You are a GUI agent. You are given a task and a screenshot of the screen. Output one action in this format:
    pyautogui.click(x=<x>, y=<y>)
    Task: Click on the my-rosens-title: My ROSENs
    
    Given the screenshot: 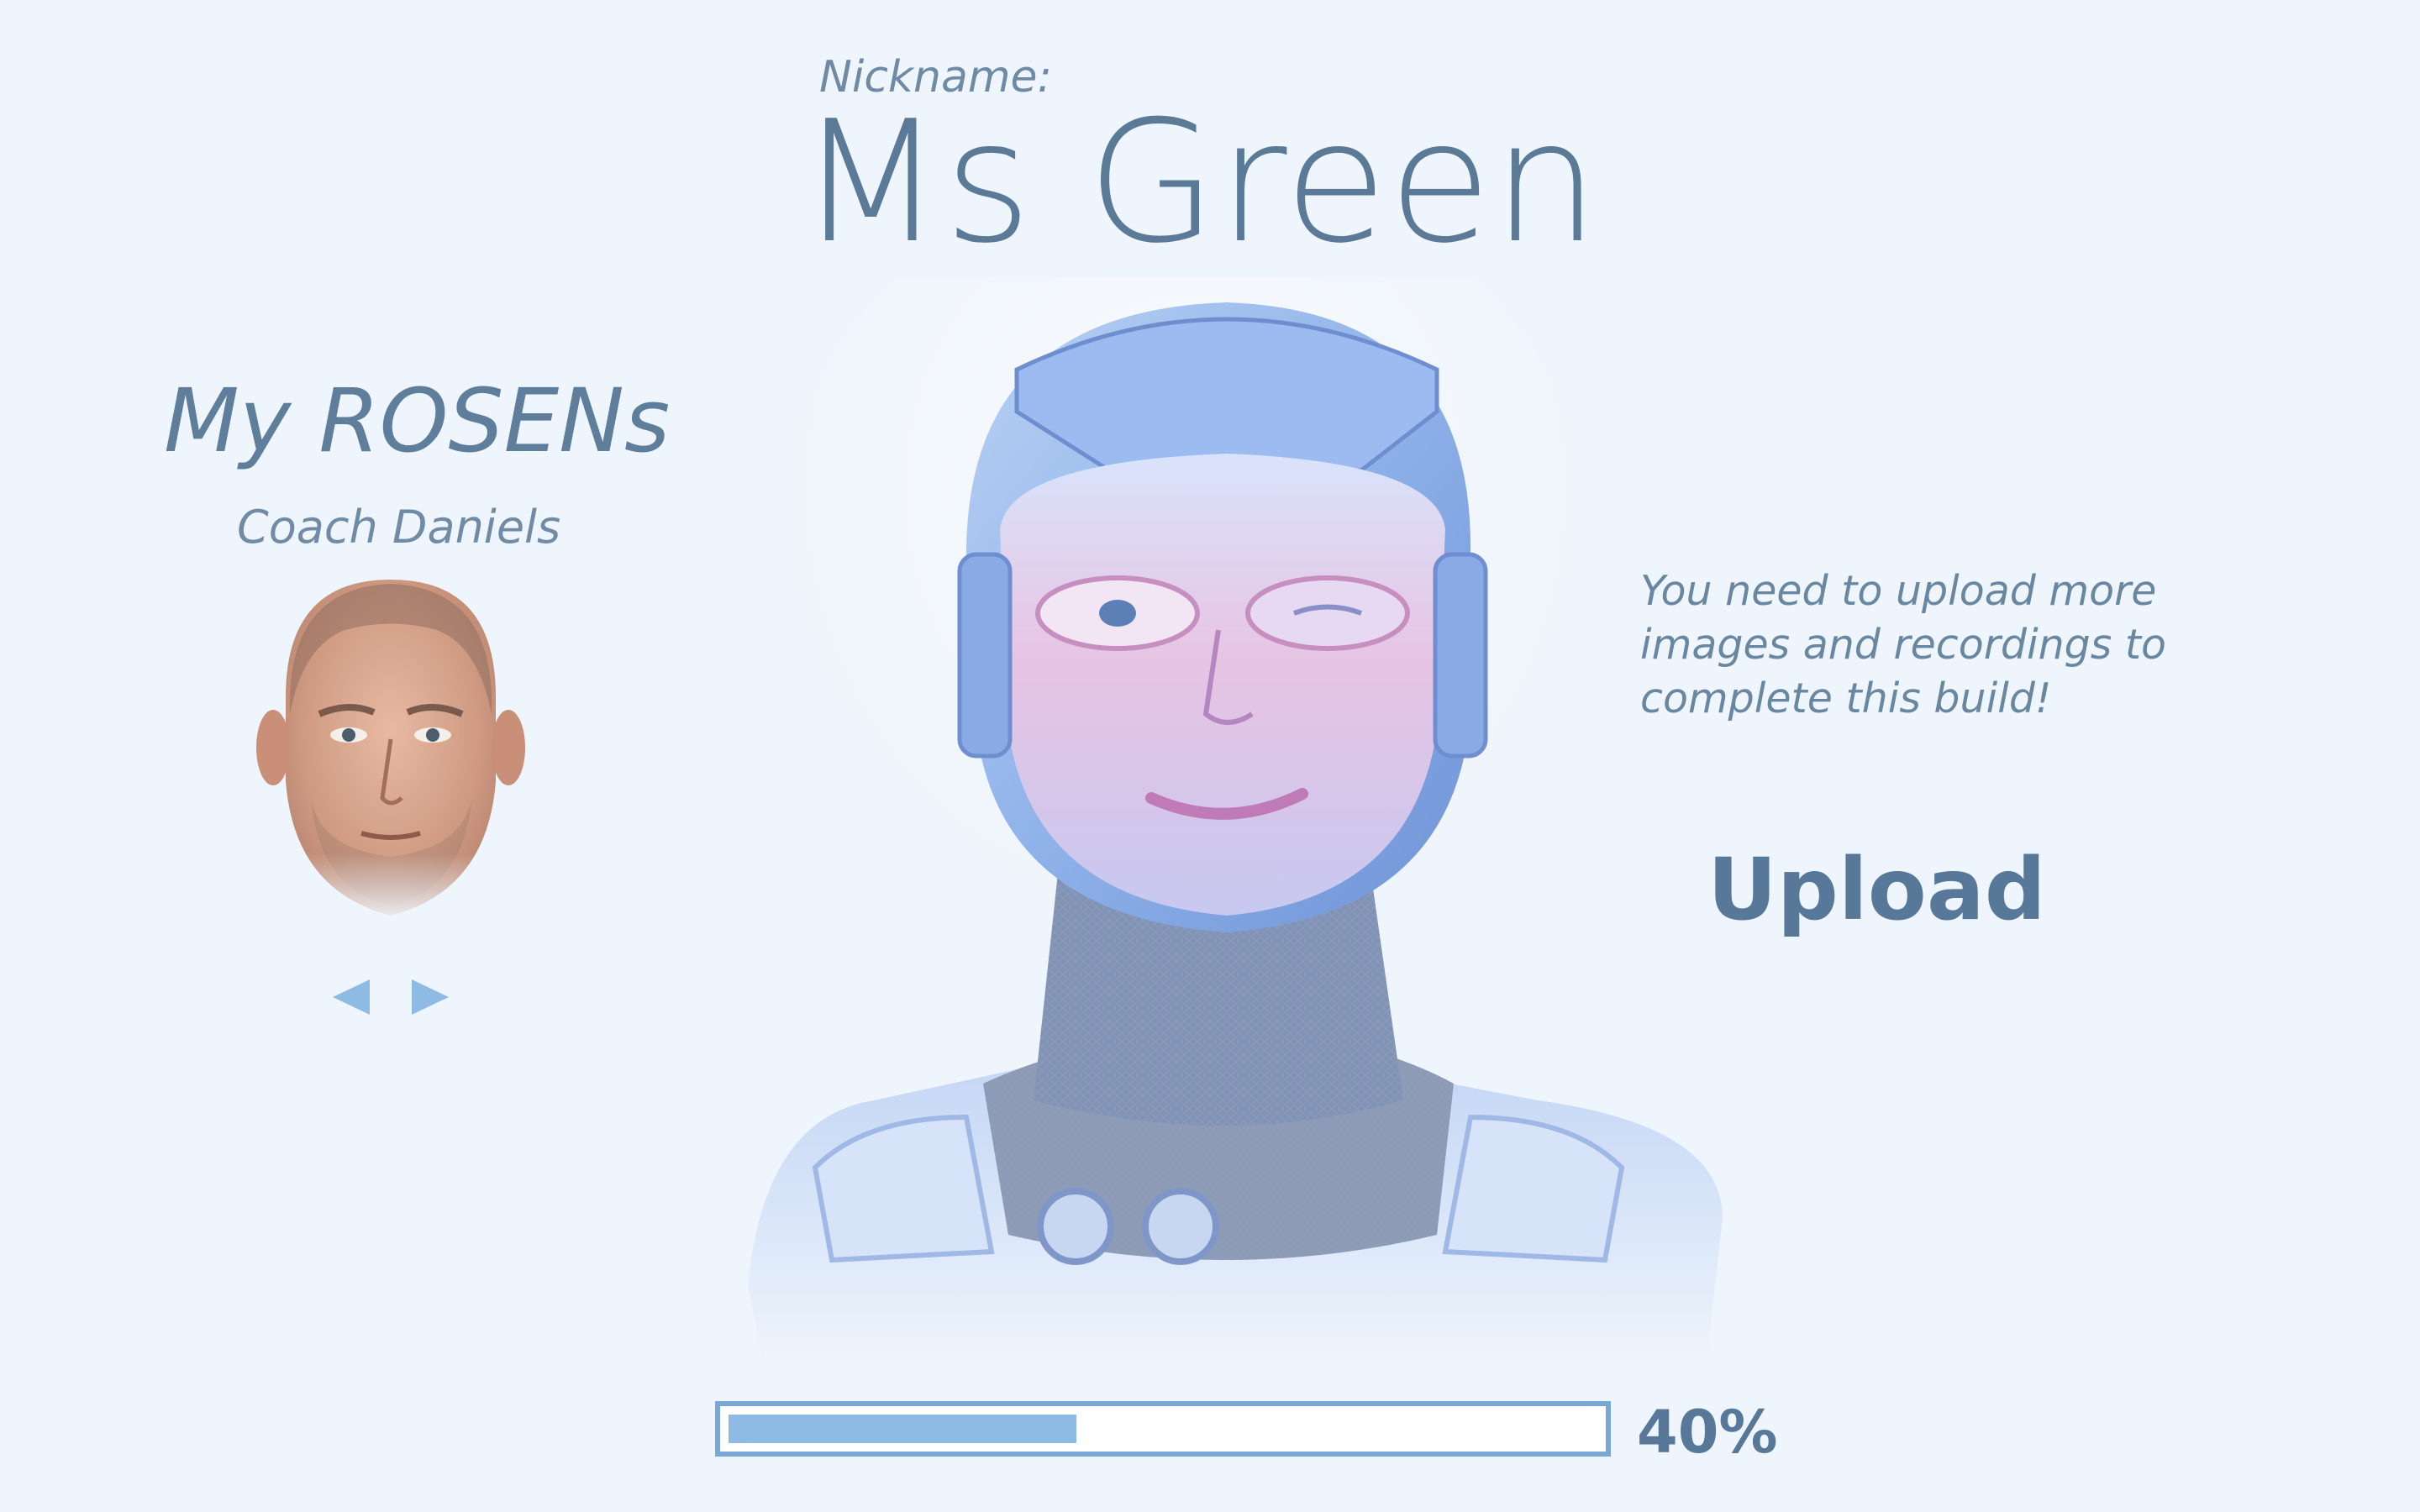 What is the action you would take?
    pyautogui.click(x=417, y=421)
    